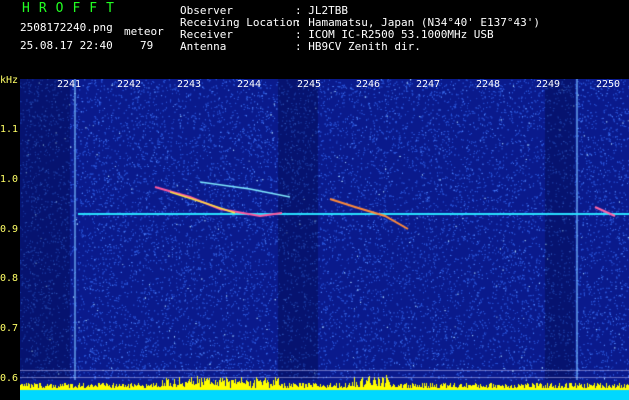 Image resolution: width=629 pixels, height=400 pixels. Describe the element at coordinates (608, 84) in the screenshot. I see `x-tick-2250: 2250` at that location.